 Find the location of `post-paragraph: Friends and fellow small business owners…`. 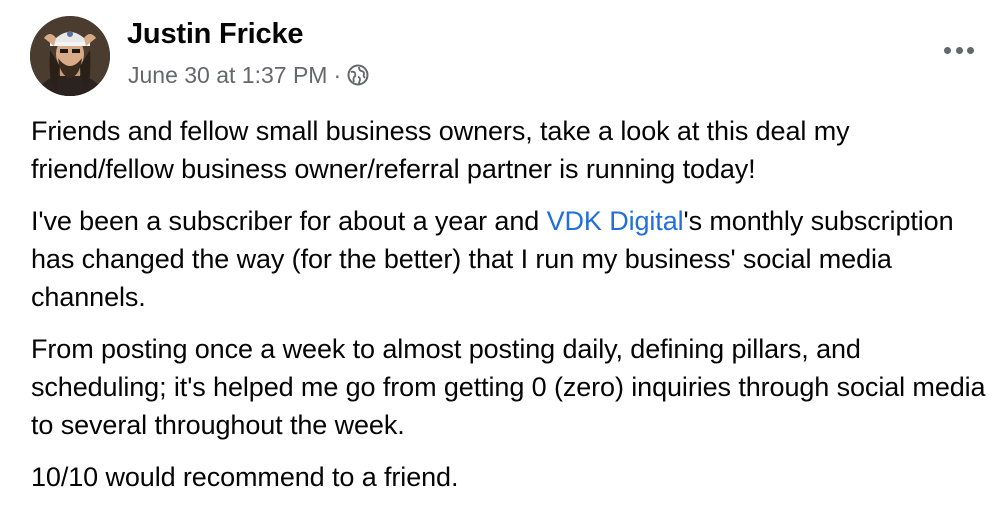

post-paragraph: Friends and fellow small business owners… is located at coordinates (440, 150).